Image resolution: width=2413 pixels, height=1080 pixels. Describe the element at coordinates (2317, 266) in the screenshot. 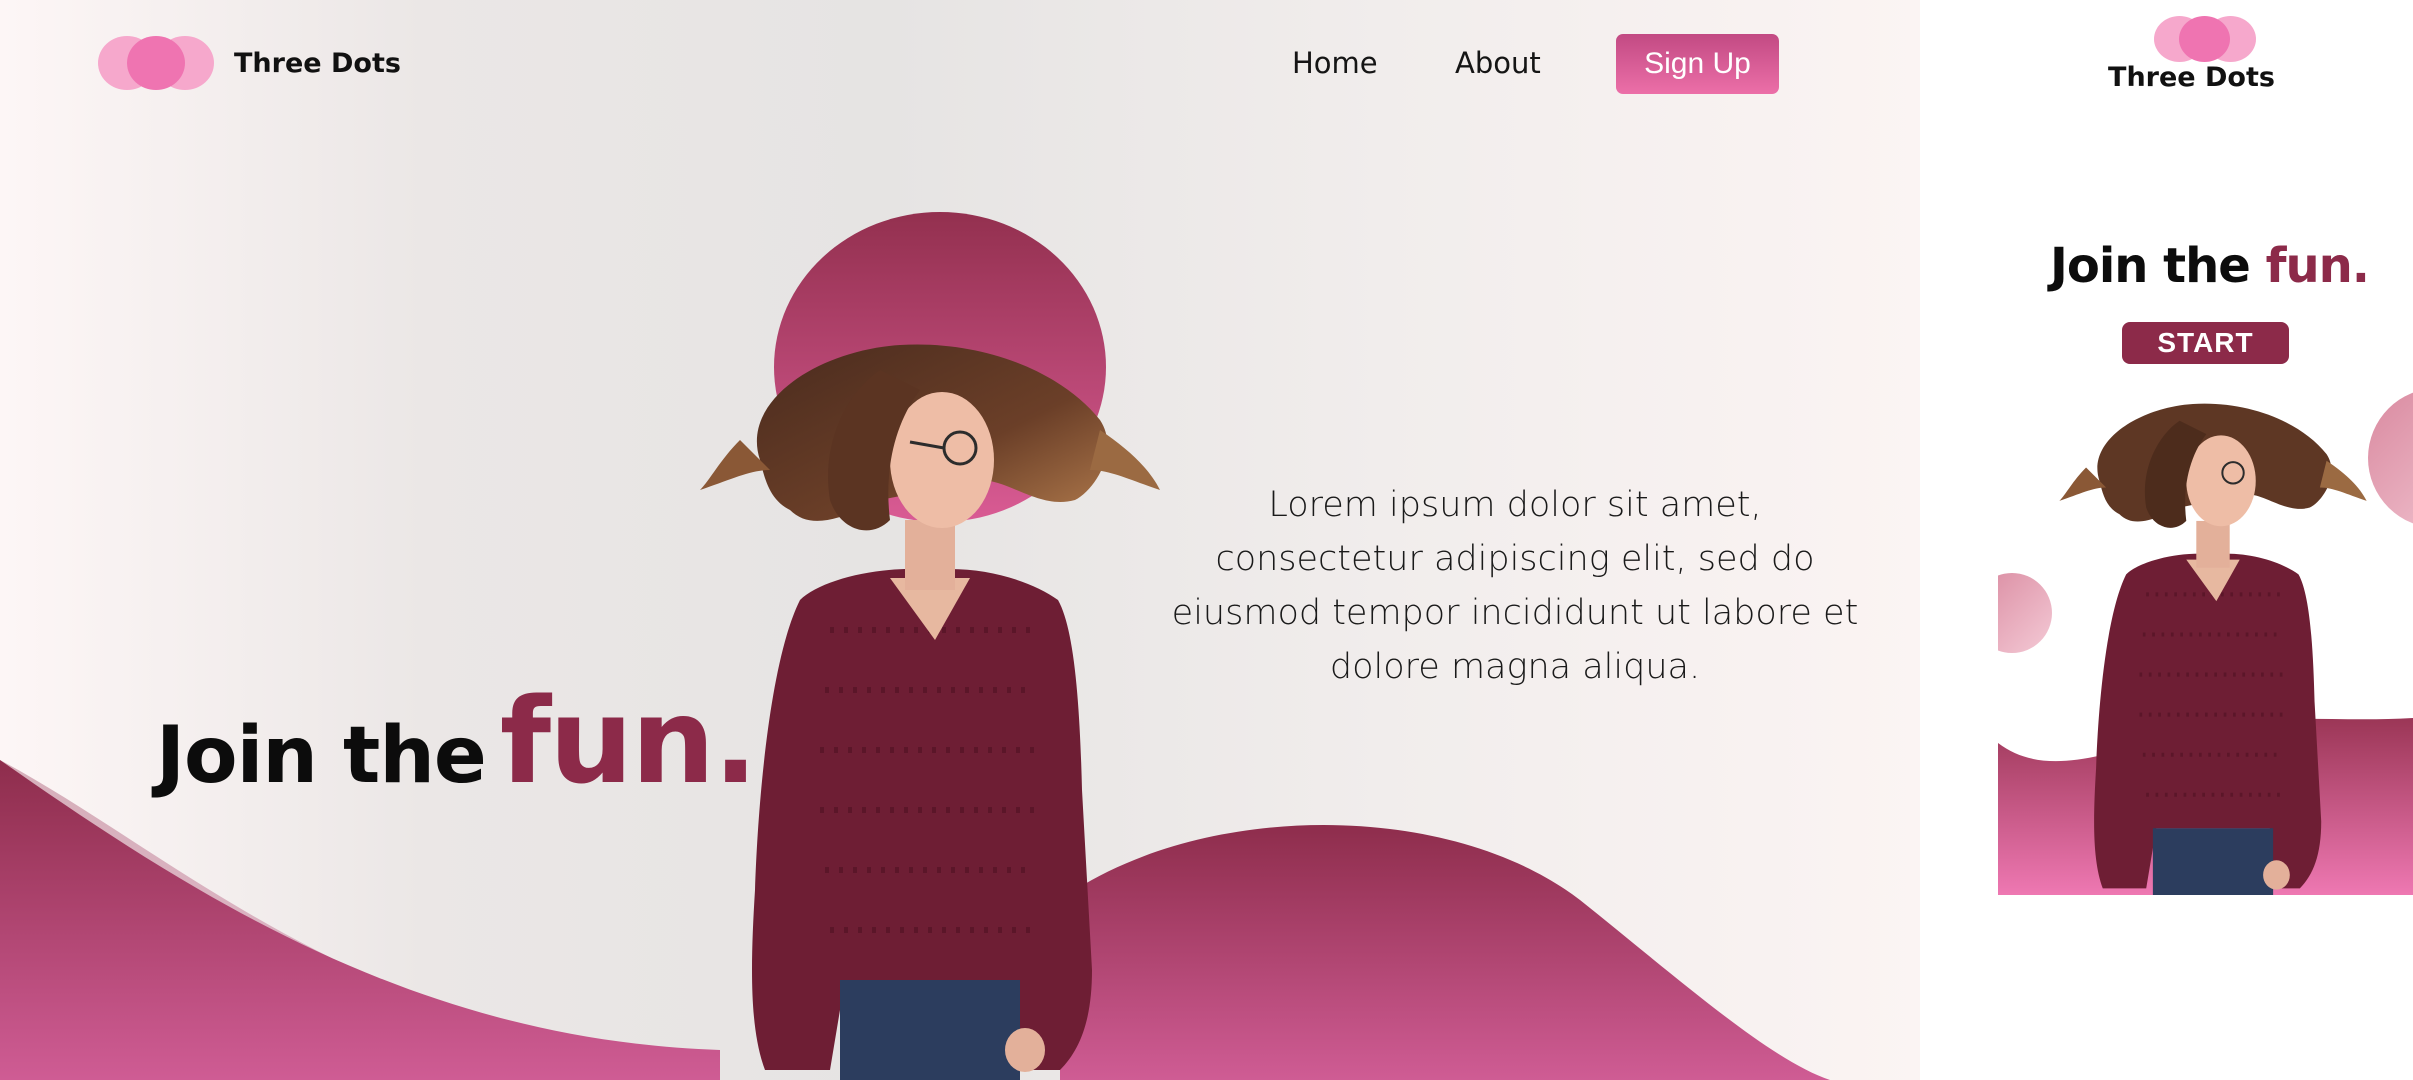

I see `mobile-hero-title-accent: fun.` at that location.